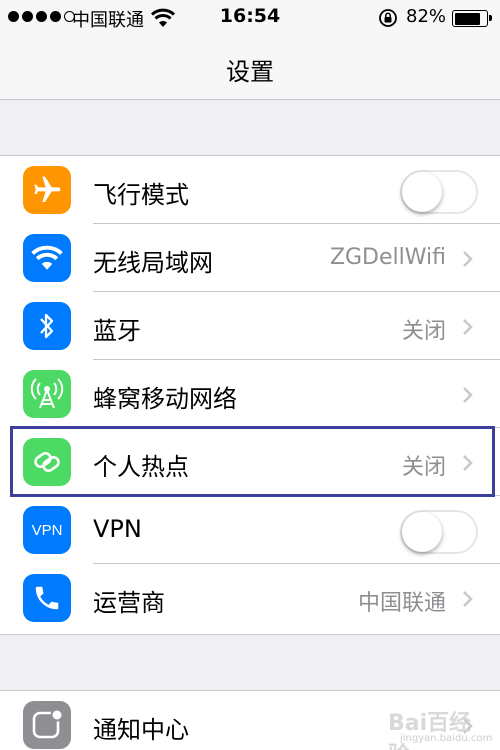  Describe the element at coordinates (439, 532) in the screenshot. I see `vpn-toggle` at that location.